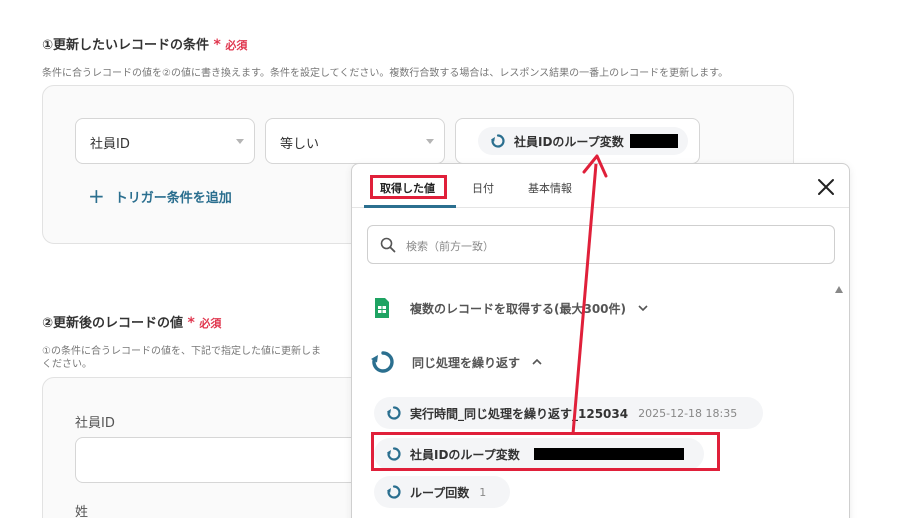 The width and height of the screenshot is (902, 518). I want to click on redacted-block, so click(653, 141).